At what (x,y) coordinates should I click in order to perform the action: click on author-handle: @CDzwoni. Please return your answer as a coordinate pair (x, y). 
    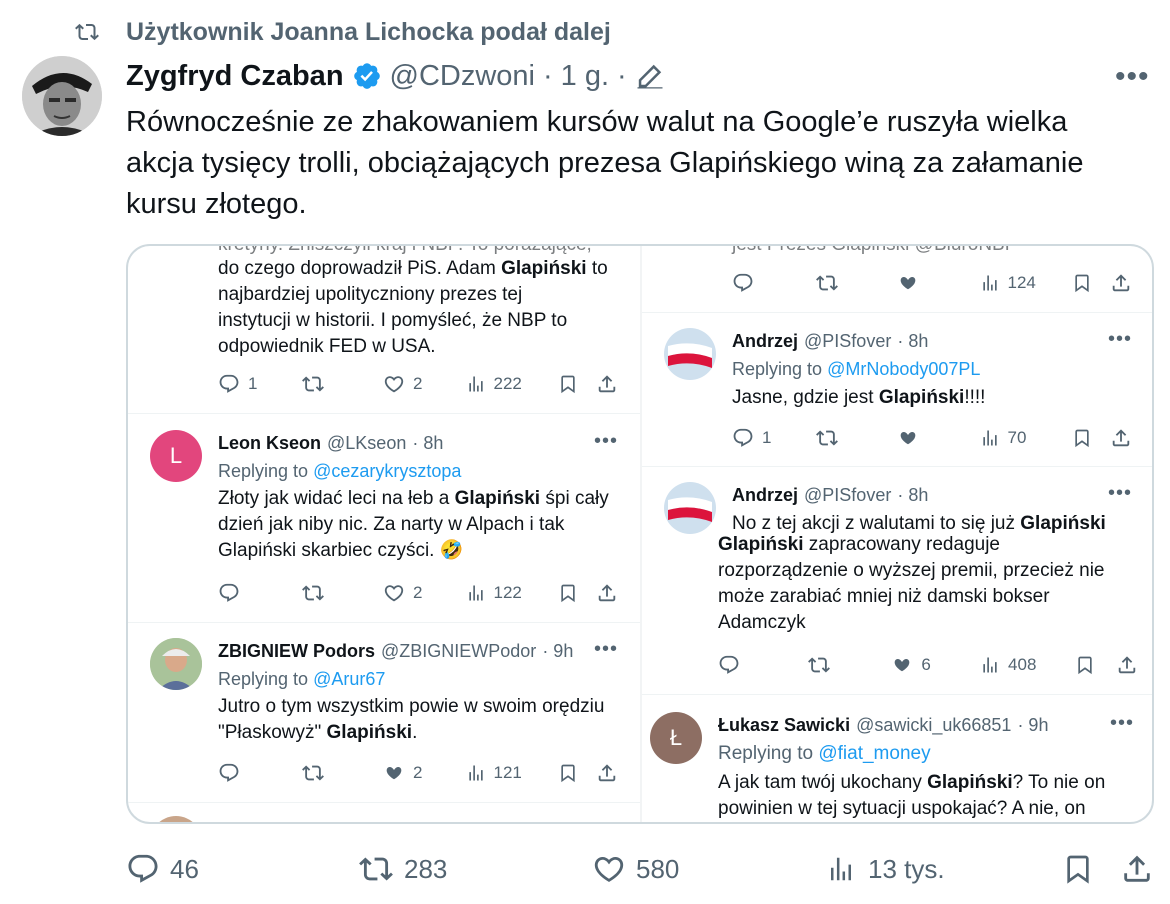
    Looking at the image, I should click on (462, 76).